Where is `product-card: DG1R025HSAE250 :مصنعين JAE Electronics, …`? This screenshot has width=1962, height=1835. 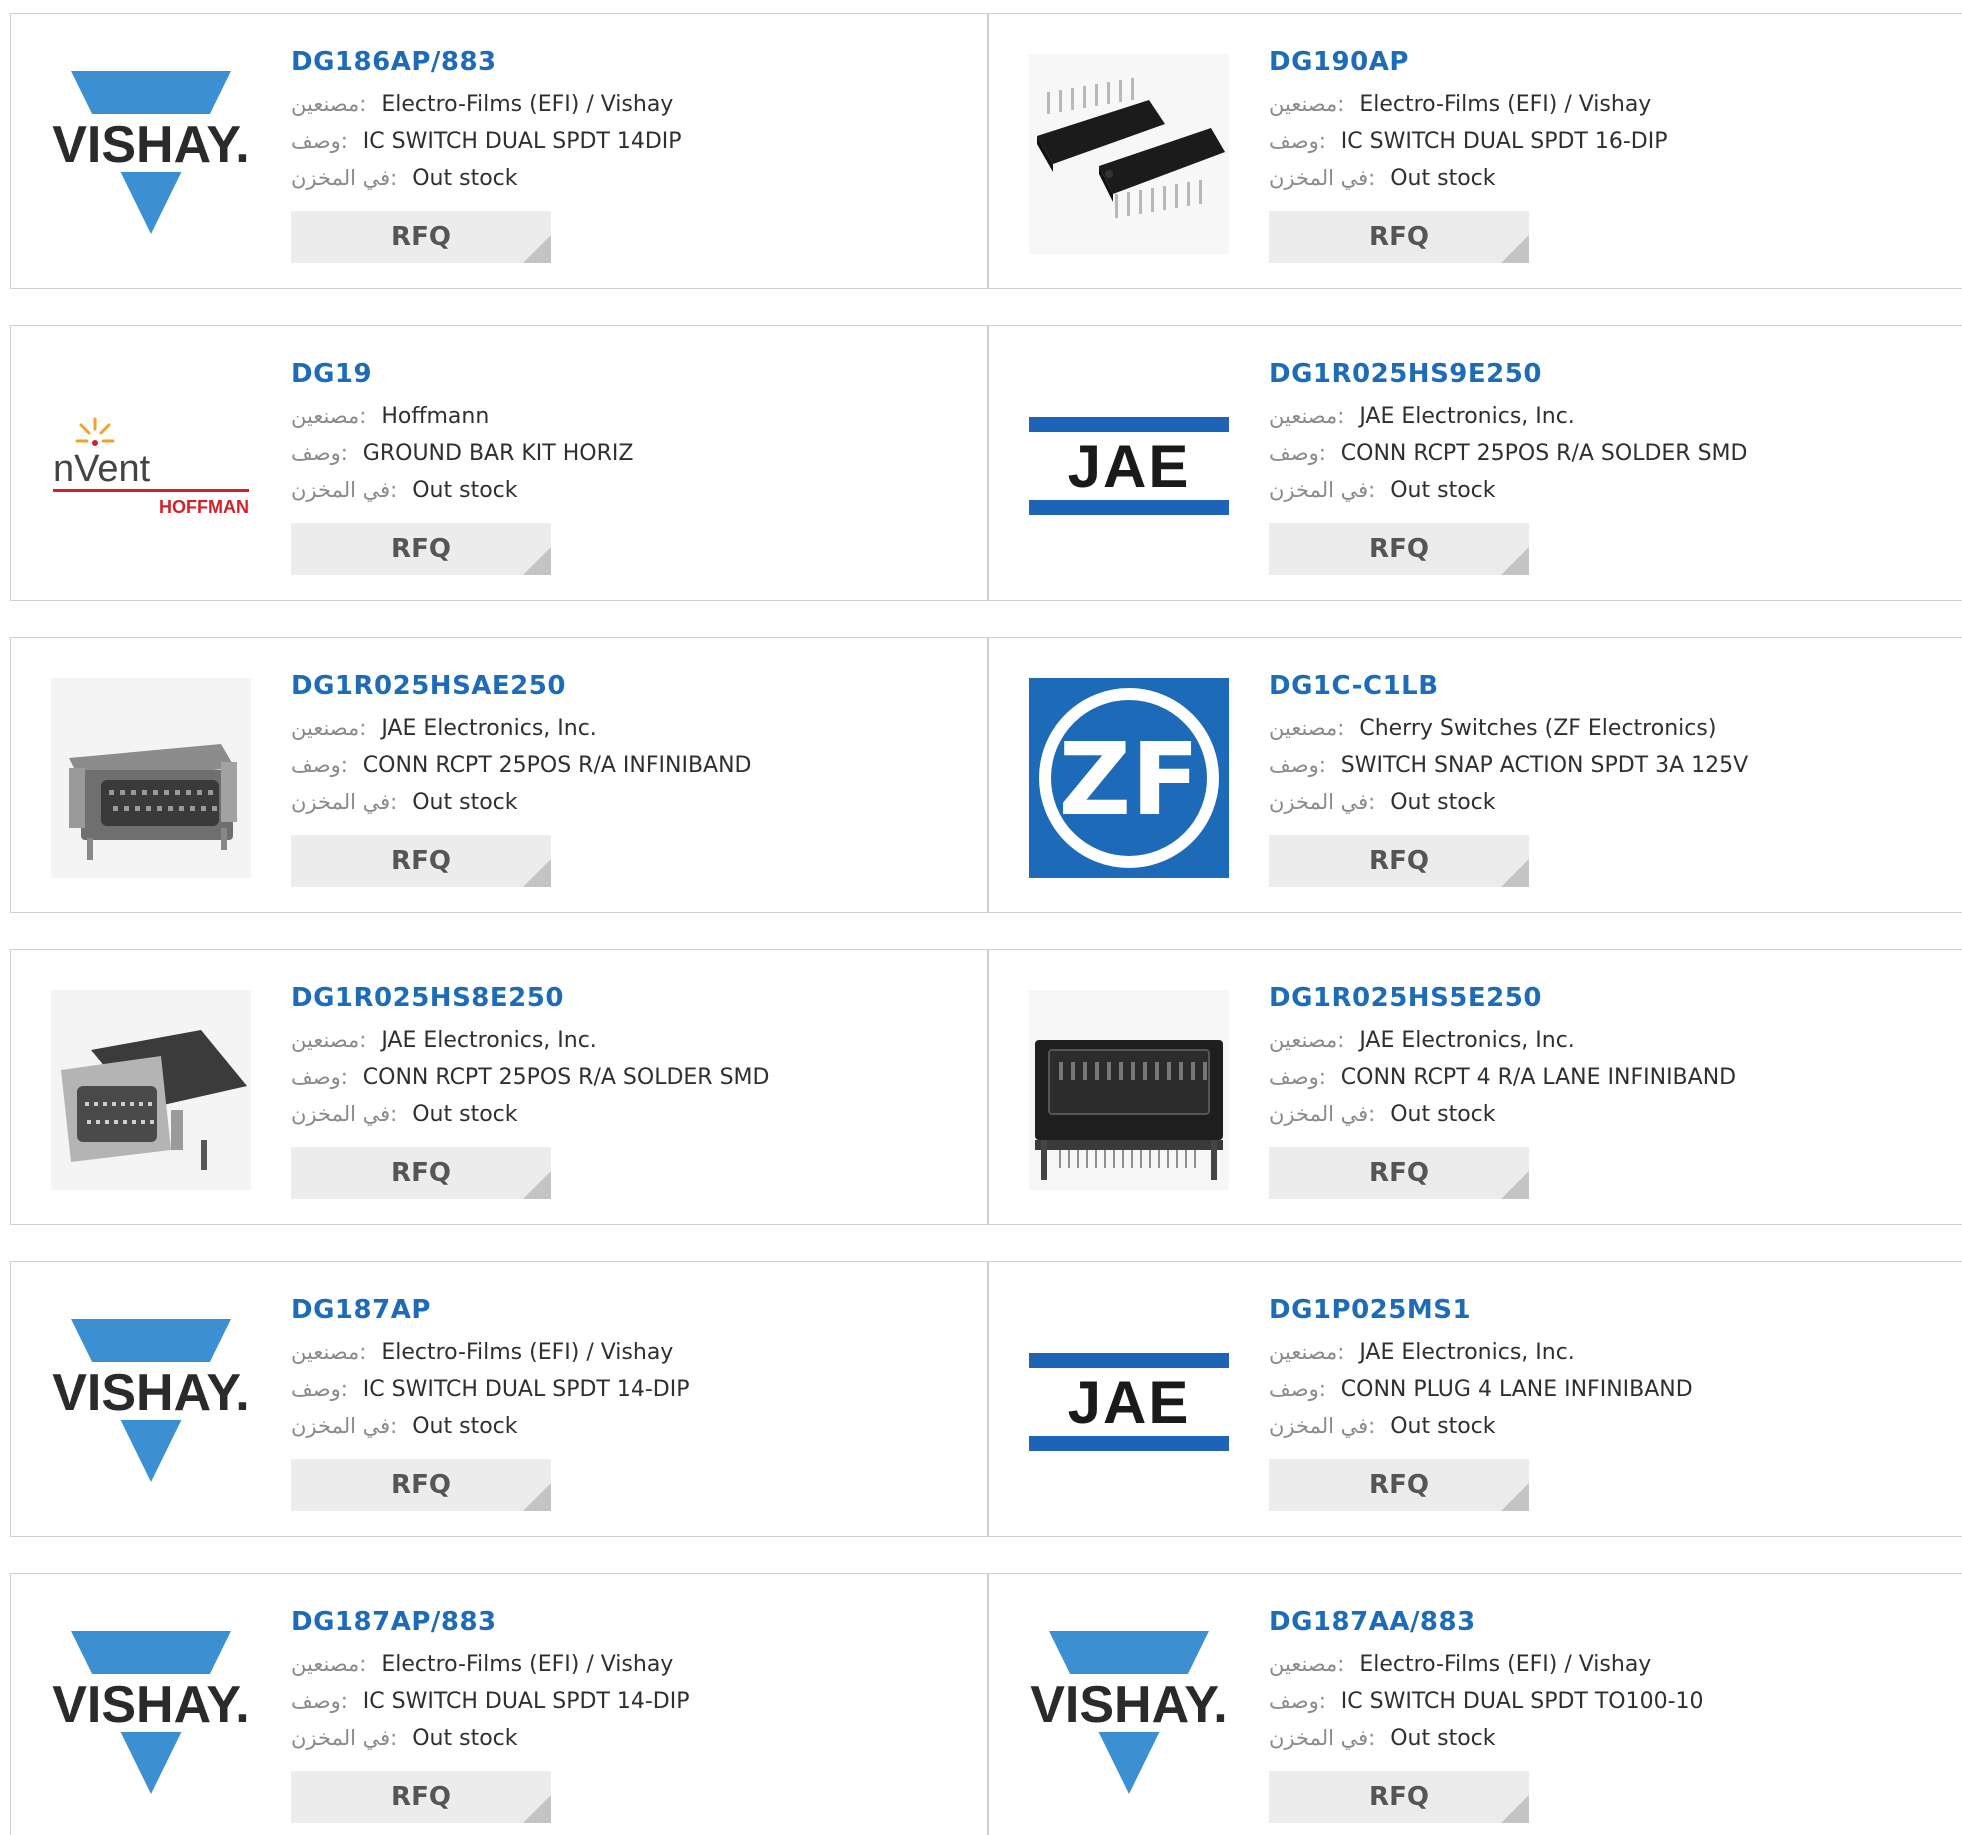
product-card: DG1R025HSAE250 :مصنعين JAE Electronics, … is located at coordinates (499, 775).